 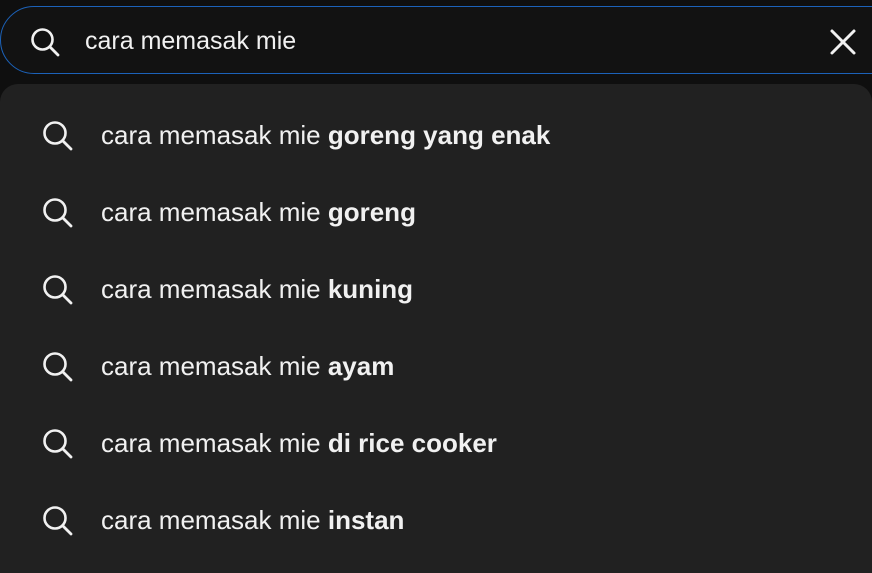 I want to click on suggestion-text: cara memasak mie goreng yang enak, so click(x=325, y=135).